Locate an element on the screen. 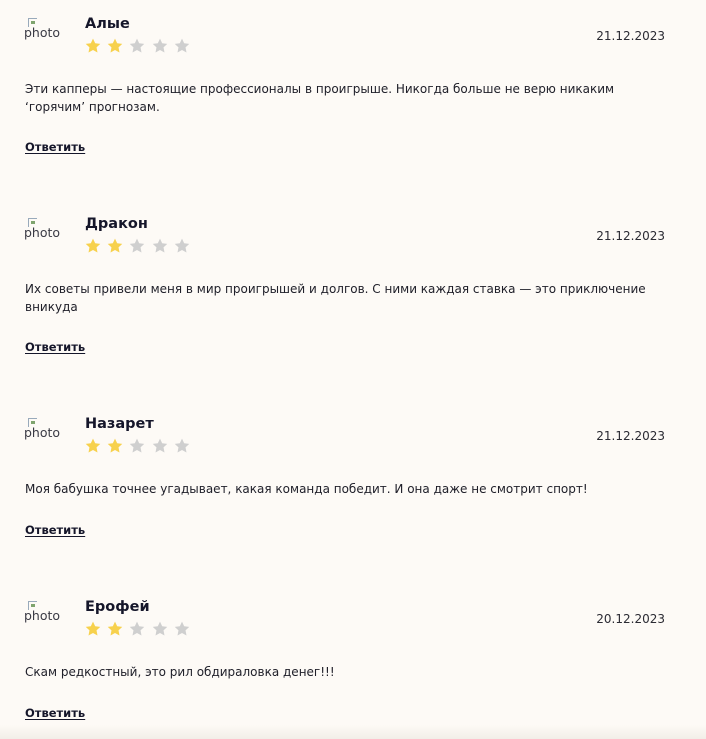 The width and height of the screenshot is (706, 739). reviewer-name: Алые is located at coordinates (107, 24).